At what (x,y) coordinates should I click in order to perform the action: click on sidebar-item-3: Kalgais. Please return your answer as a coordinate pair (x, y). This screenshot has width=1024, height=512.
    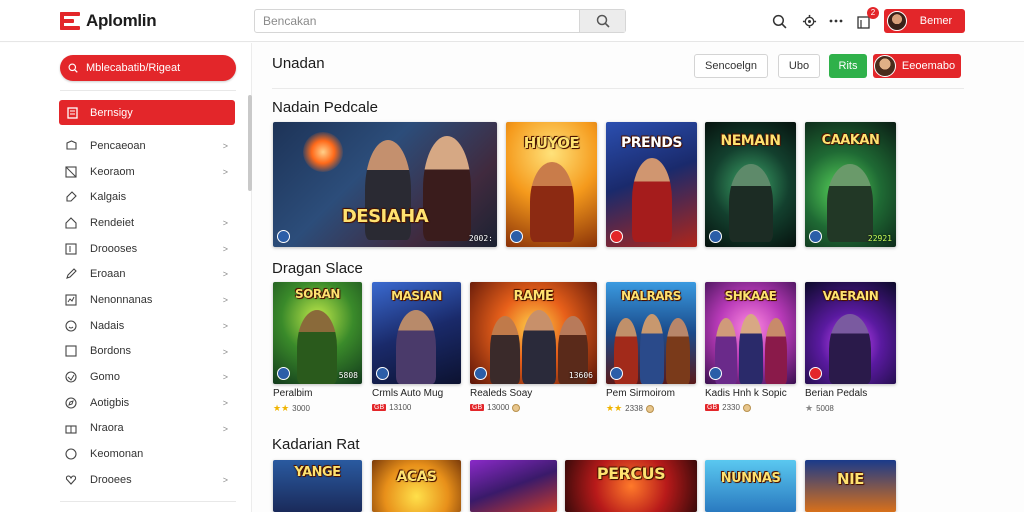
    Looking at the image, I should click on (149, 197).